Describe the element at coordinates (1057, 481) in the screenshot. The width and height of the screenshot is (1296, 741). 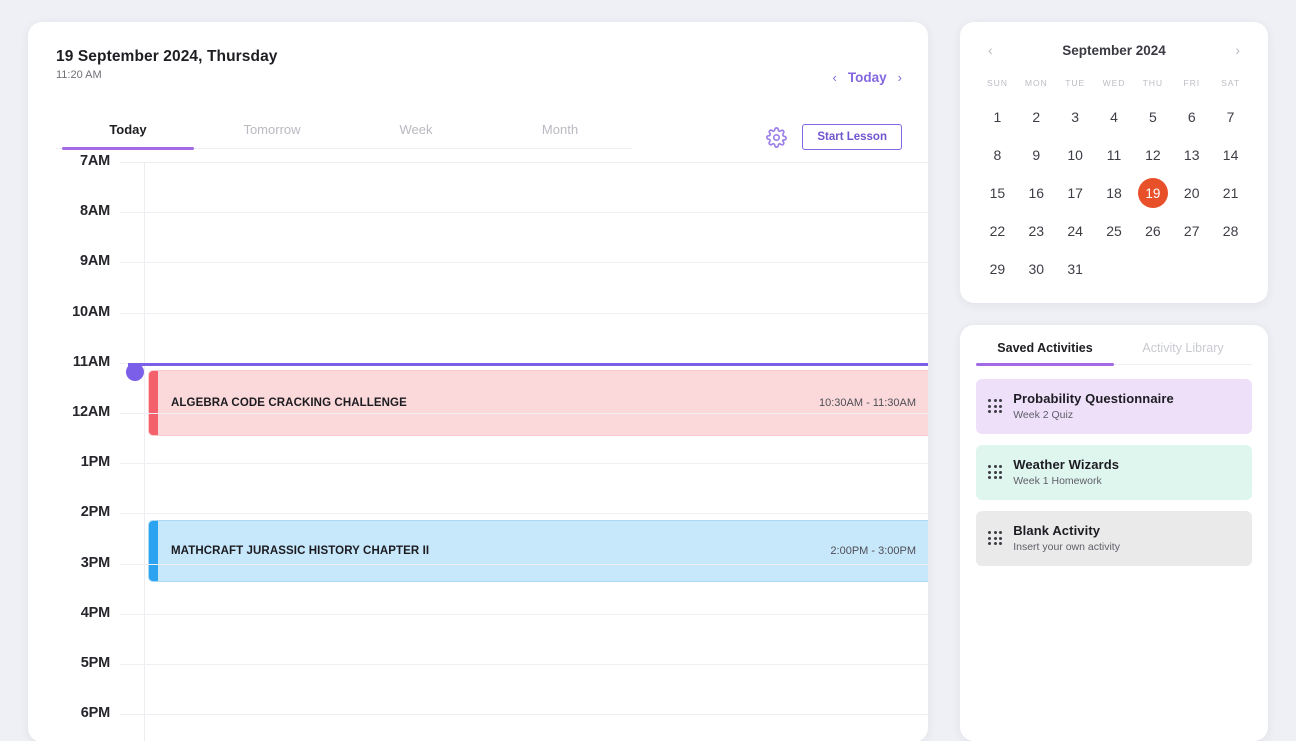
I see `activity-subtitle: Week 1 Homework` at that location.